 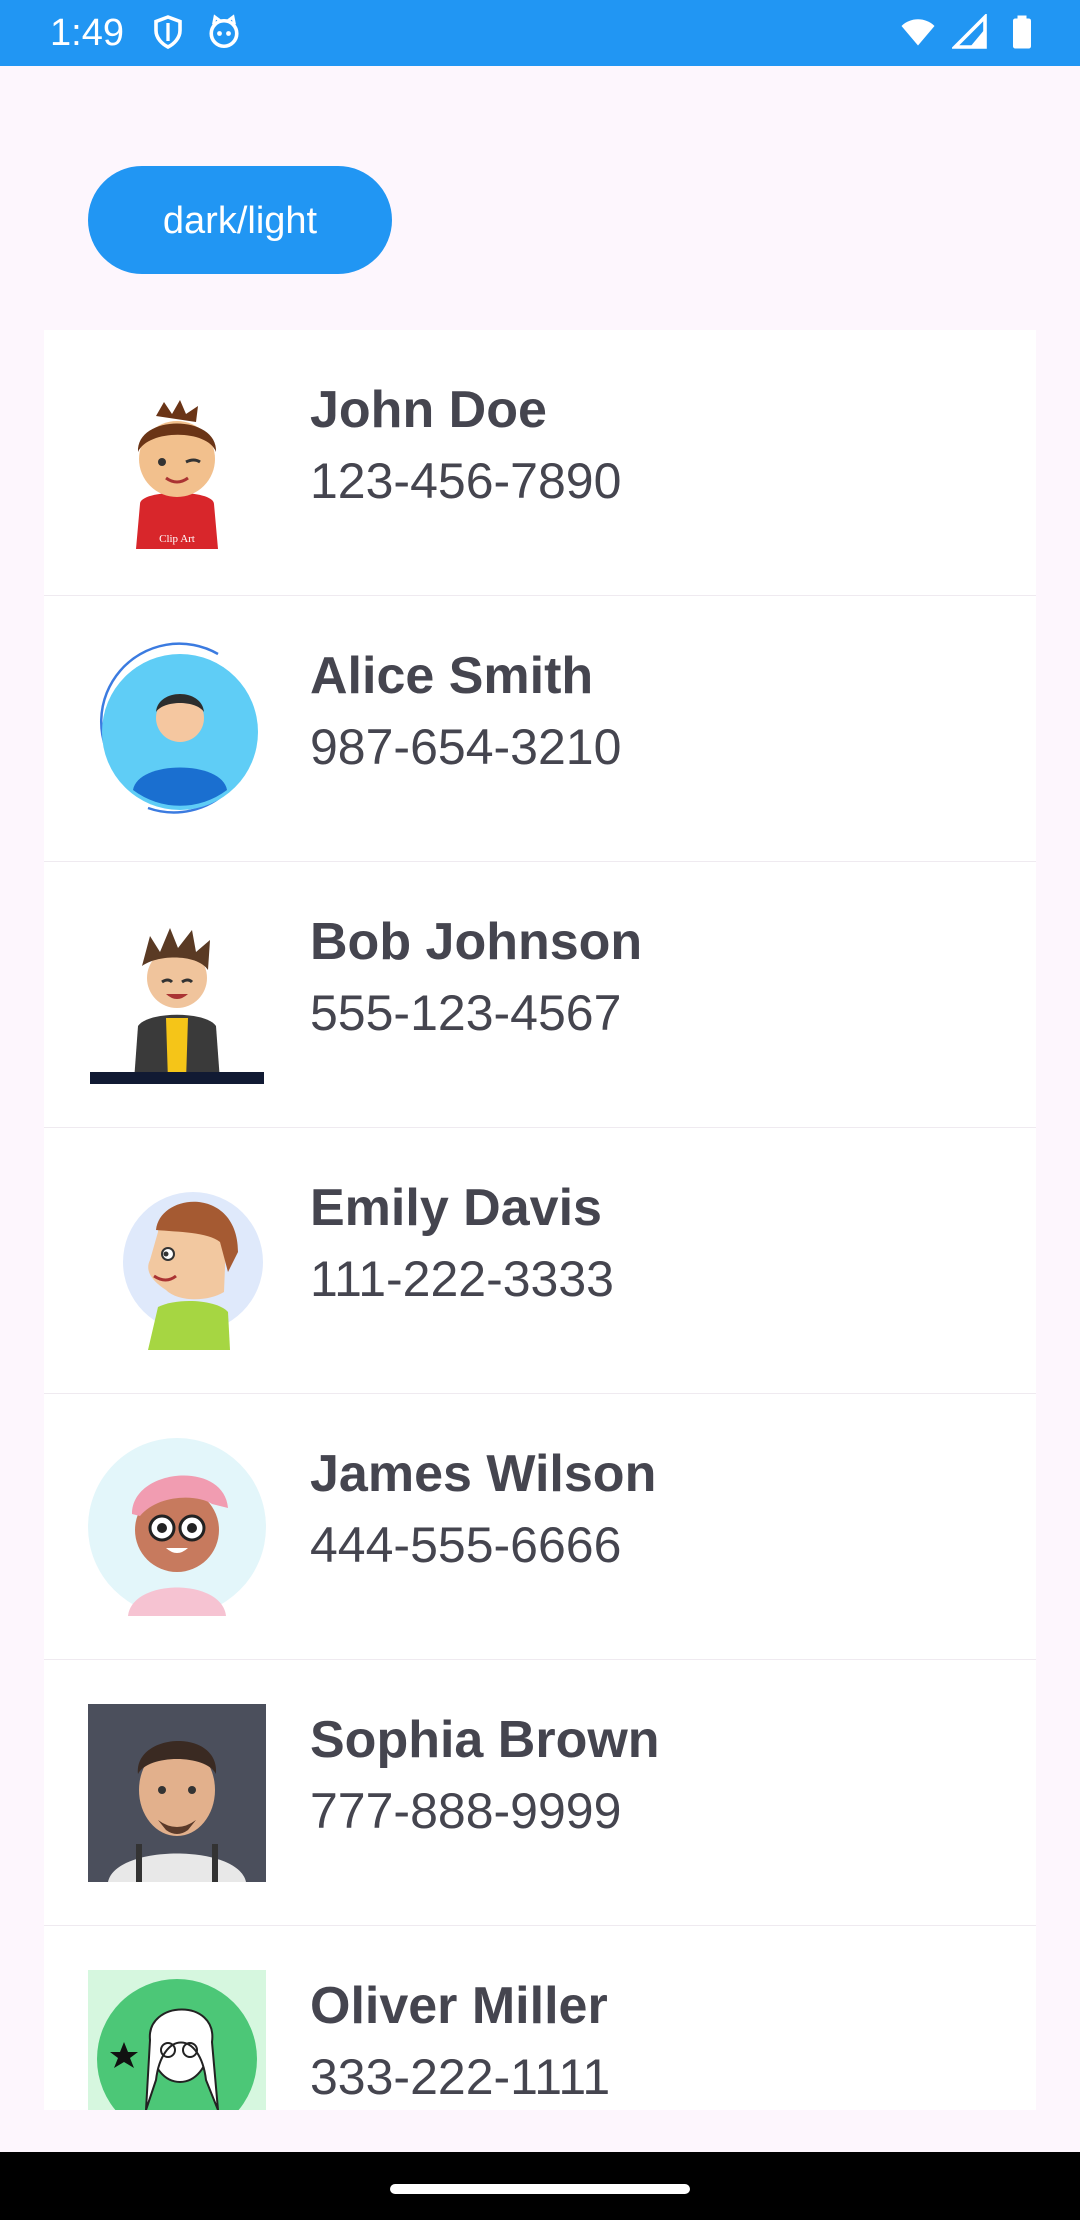 I want to click on contact-phone: 123-456-7890, so click(x=466, y=481).